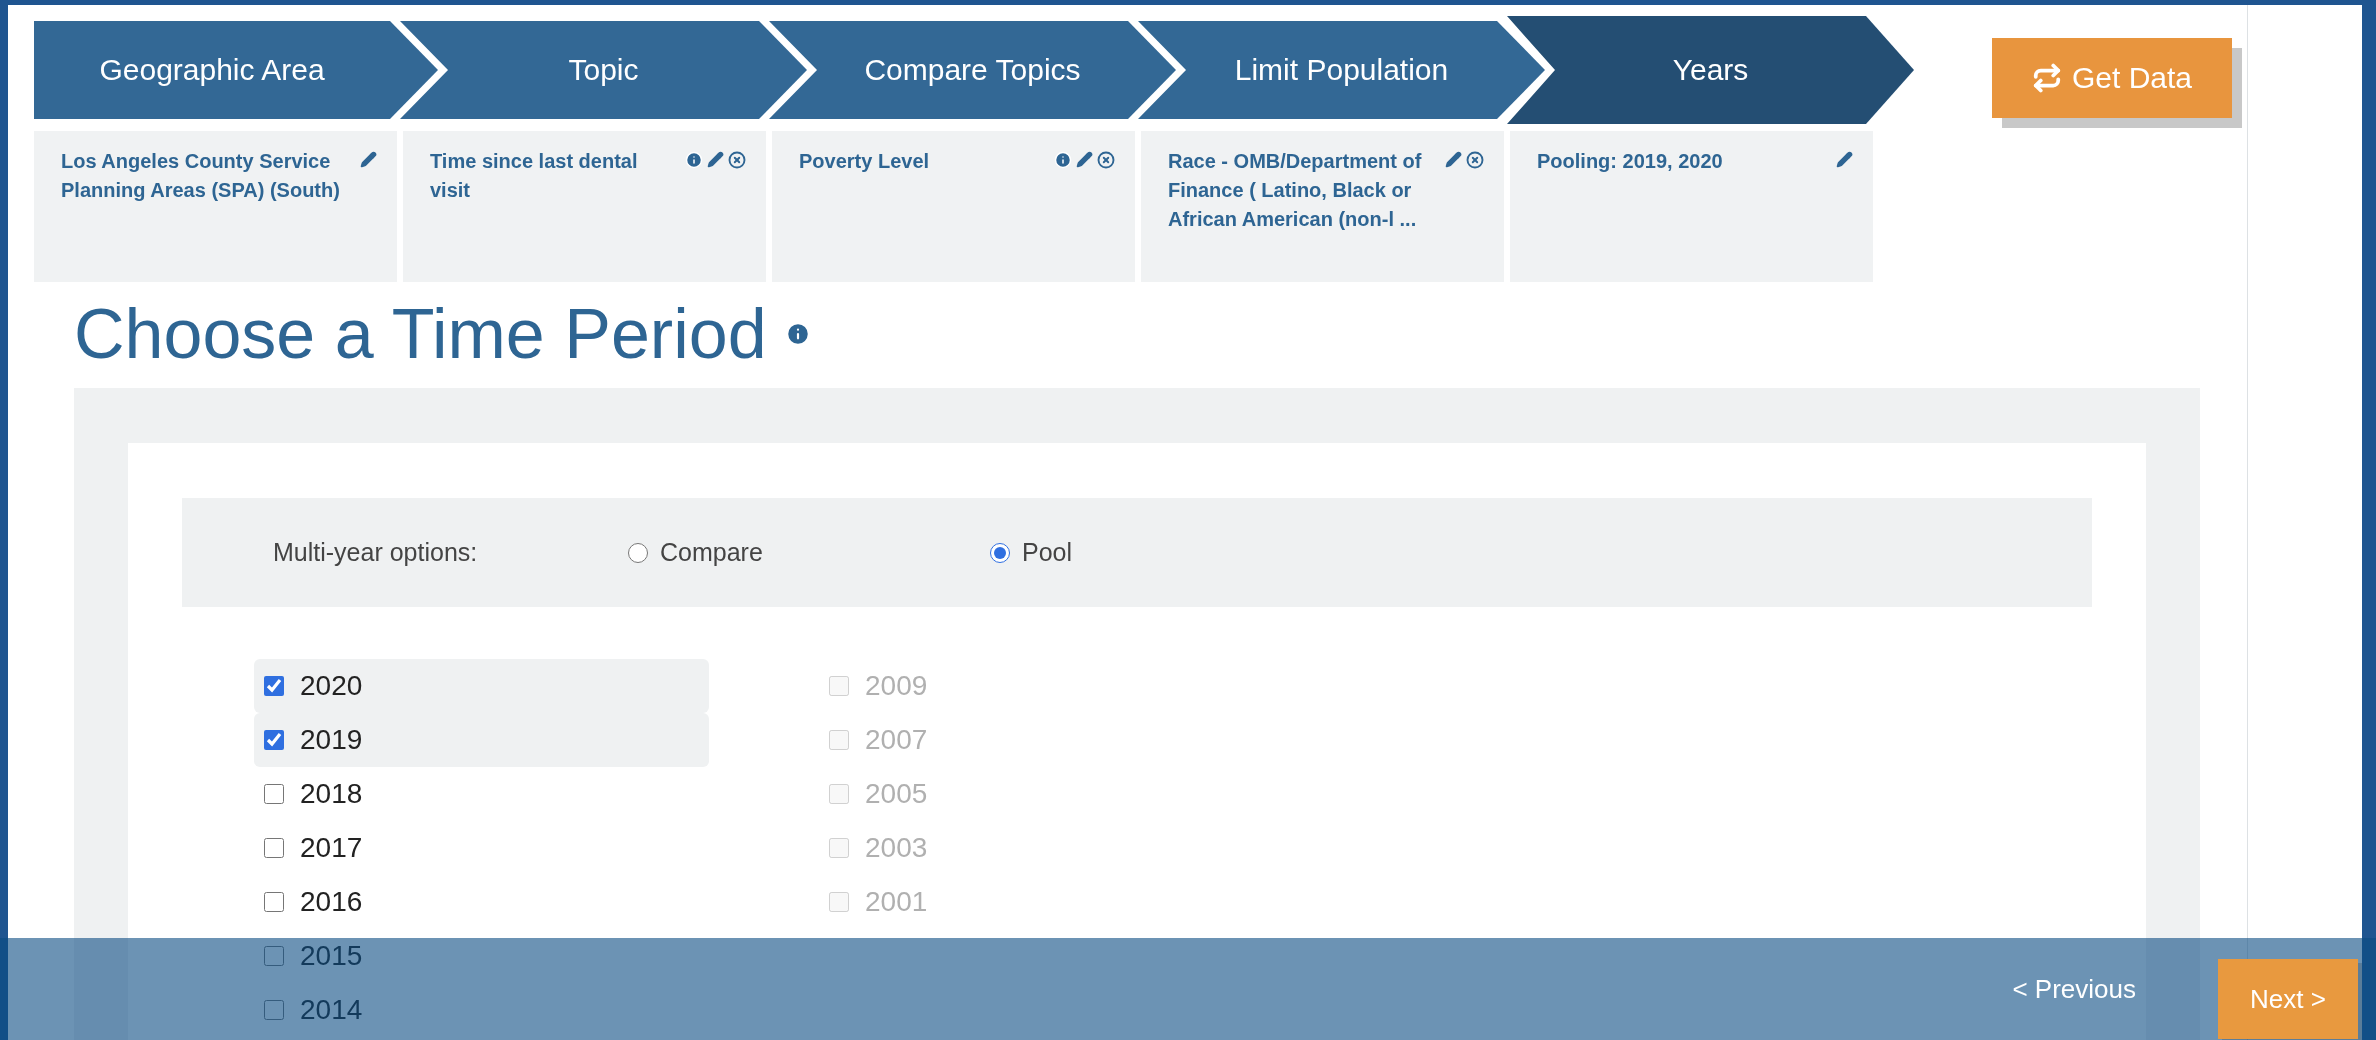 Image resolution: width=2376 pixels, height=1040 pixels. I want to click on options-label: Multi-year options:, so click(376, 552).